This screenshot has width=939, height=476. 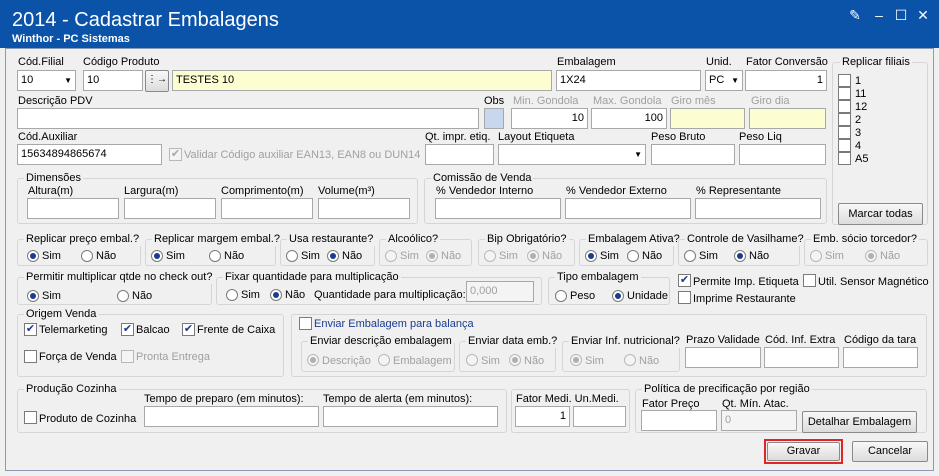 I want to click on replicar-preco-nao-radio, so click(x=87, y=256).